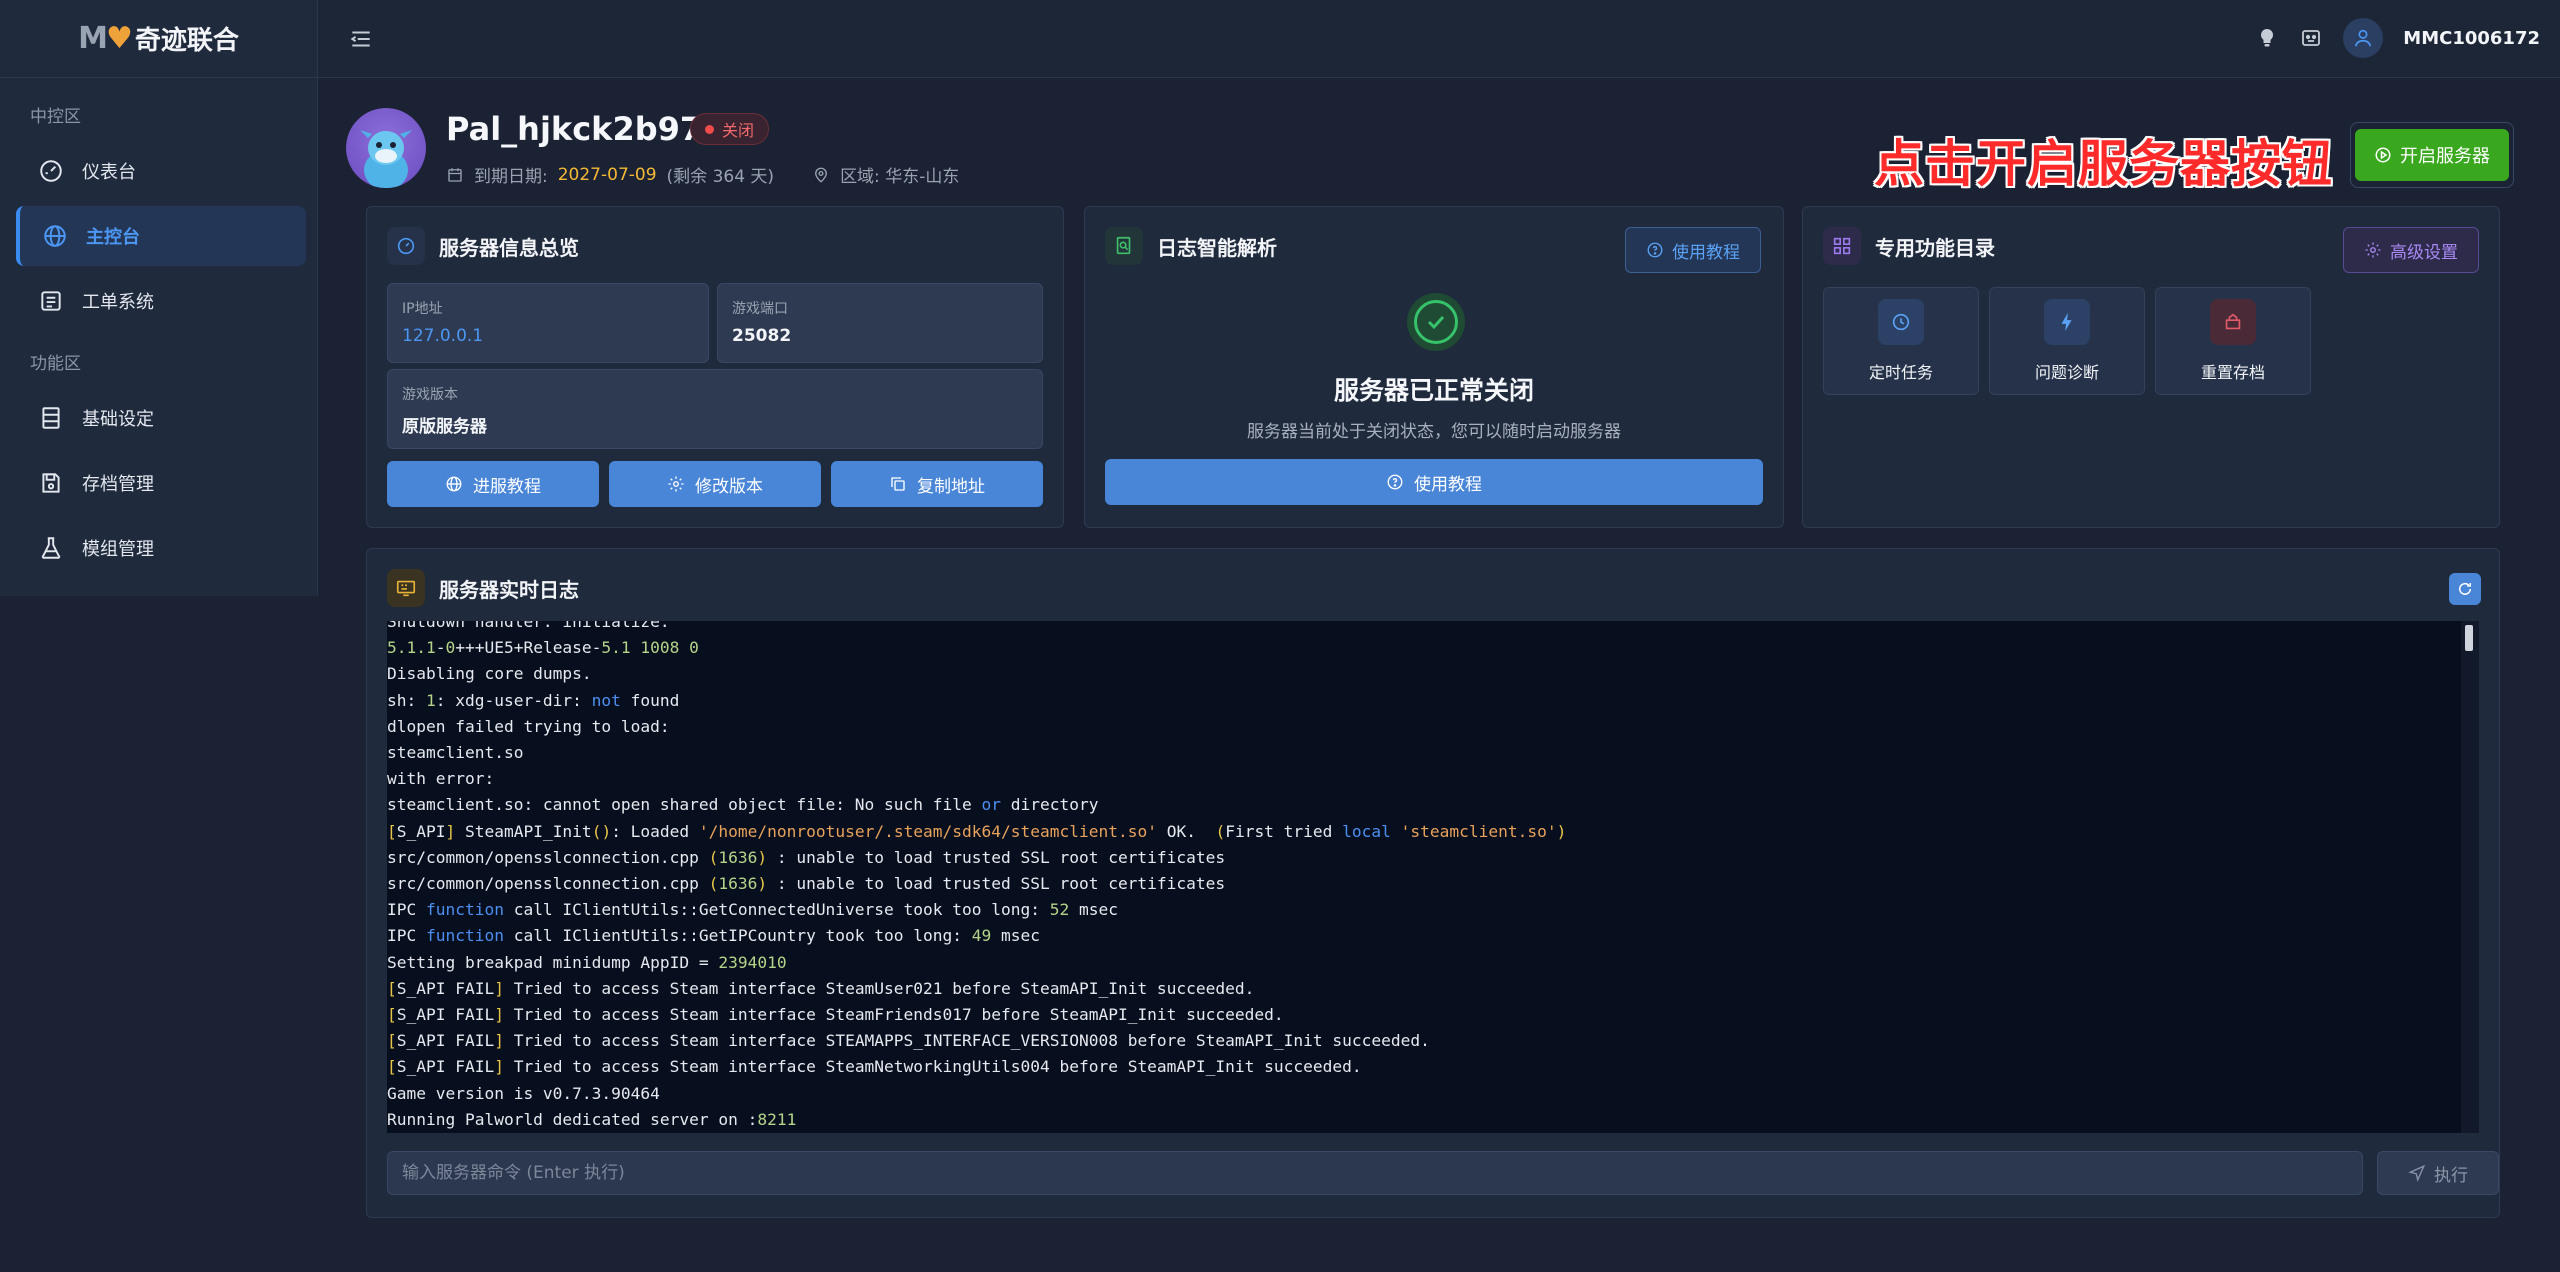  What do you see at coordinates (1436, 322) in the screenshot?
I see `check-circle-icon` at bounding box center [1436, 322].